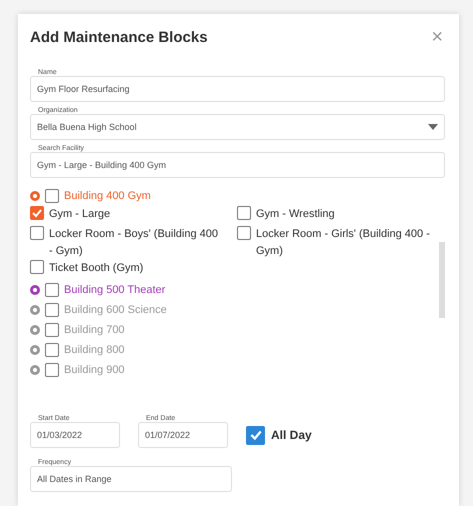 This screenshot has width=473, height=506. What do you see at coordinates (115, 310) in the screenshot?
I see `group-label: Building 600 Science` at bounding box center [115, 310].